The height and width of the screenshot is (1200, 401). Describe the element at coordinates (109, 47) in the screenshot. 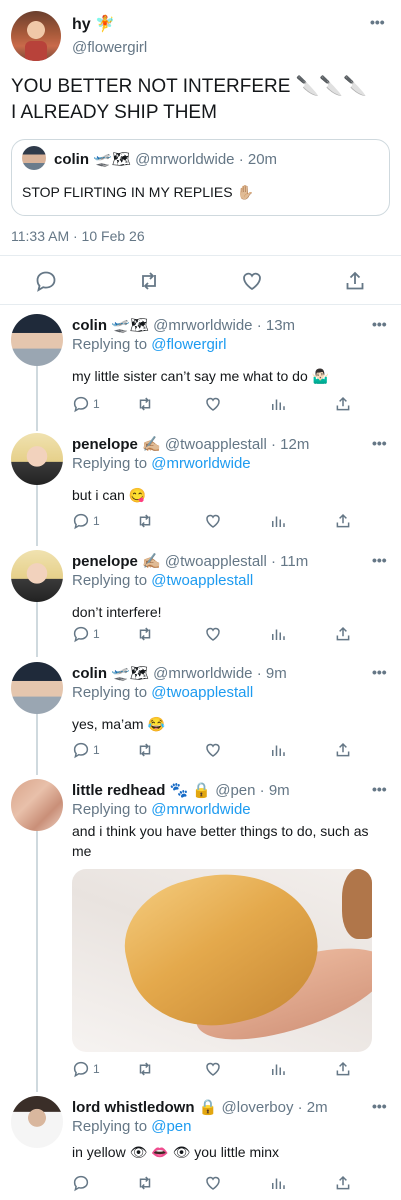

I see `author-handle: @flowergirl` at that location.